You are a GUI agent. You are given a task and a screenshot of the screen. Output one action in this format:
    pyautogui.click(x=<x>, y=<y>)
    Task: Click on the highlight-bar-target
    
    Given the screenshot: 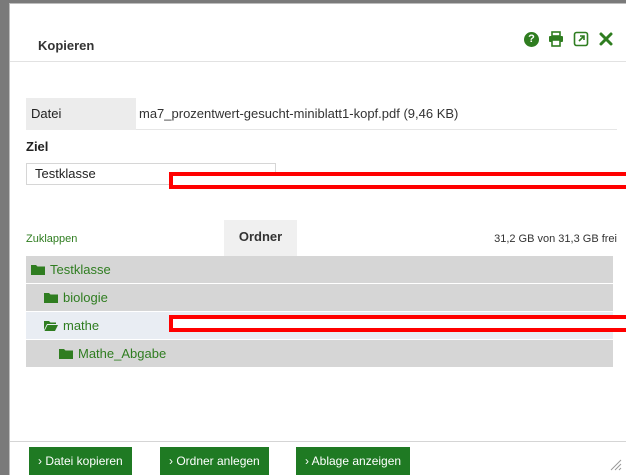 What is the action you would take?
    pyautogui.click(x=397, y=180)
    